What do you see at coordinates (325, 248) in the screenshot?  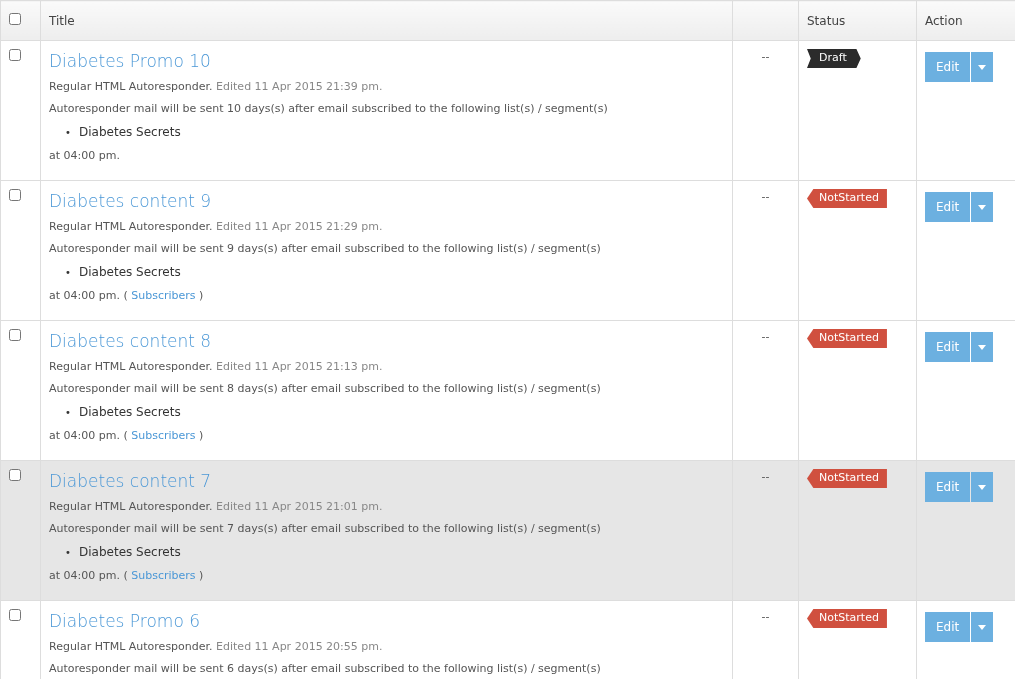 I see `schedule-text: Autoresponder mail will be sent 9 days(s) after email subscribed to the following list(s) / segment(s)` at bounding box center [325, 248].